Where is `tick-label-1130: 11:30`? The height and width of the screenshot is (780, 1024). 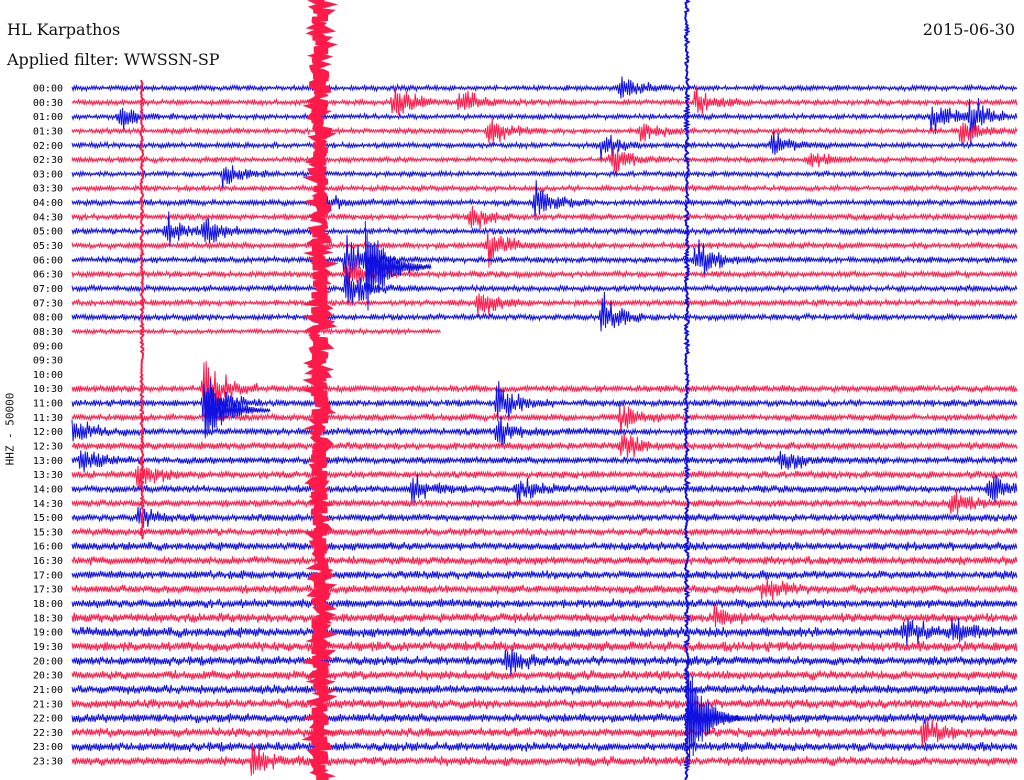
tick-label-1130: 11:30 is located at coordinates (48, 418).